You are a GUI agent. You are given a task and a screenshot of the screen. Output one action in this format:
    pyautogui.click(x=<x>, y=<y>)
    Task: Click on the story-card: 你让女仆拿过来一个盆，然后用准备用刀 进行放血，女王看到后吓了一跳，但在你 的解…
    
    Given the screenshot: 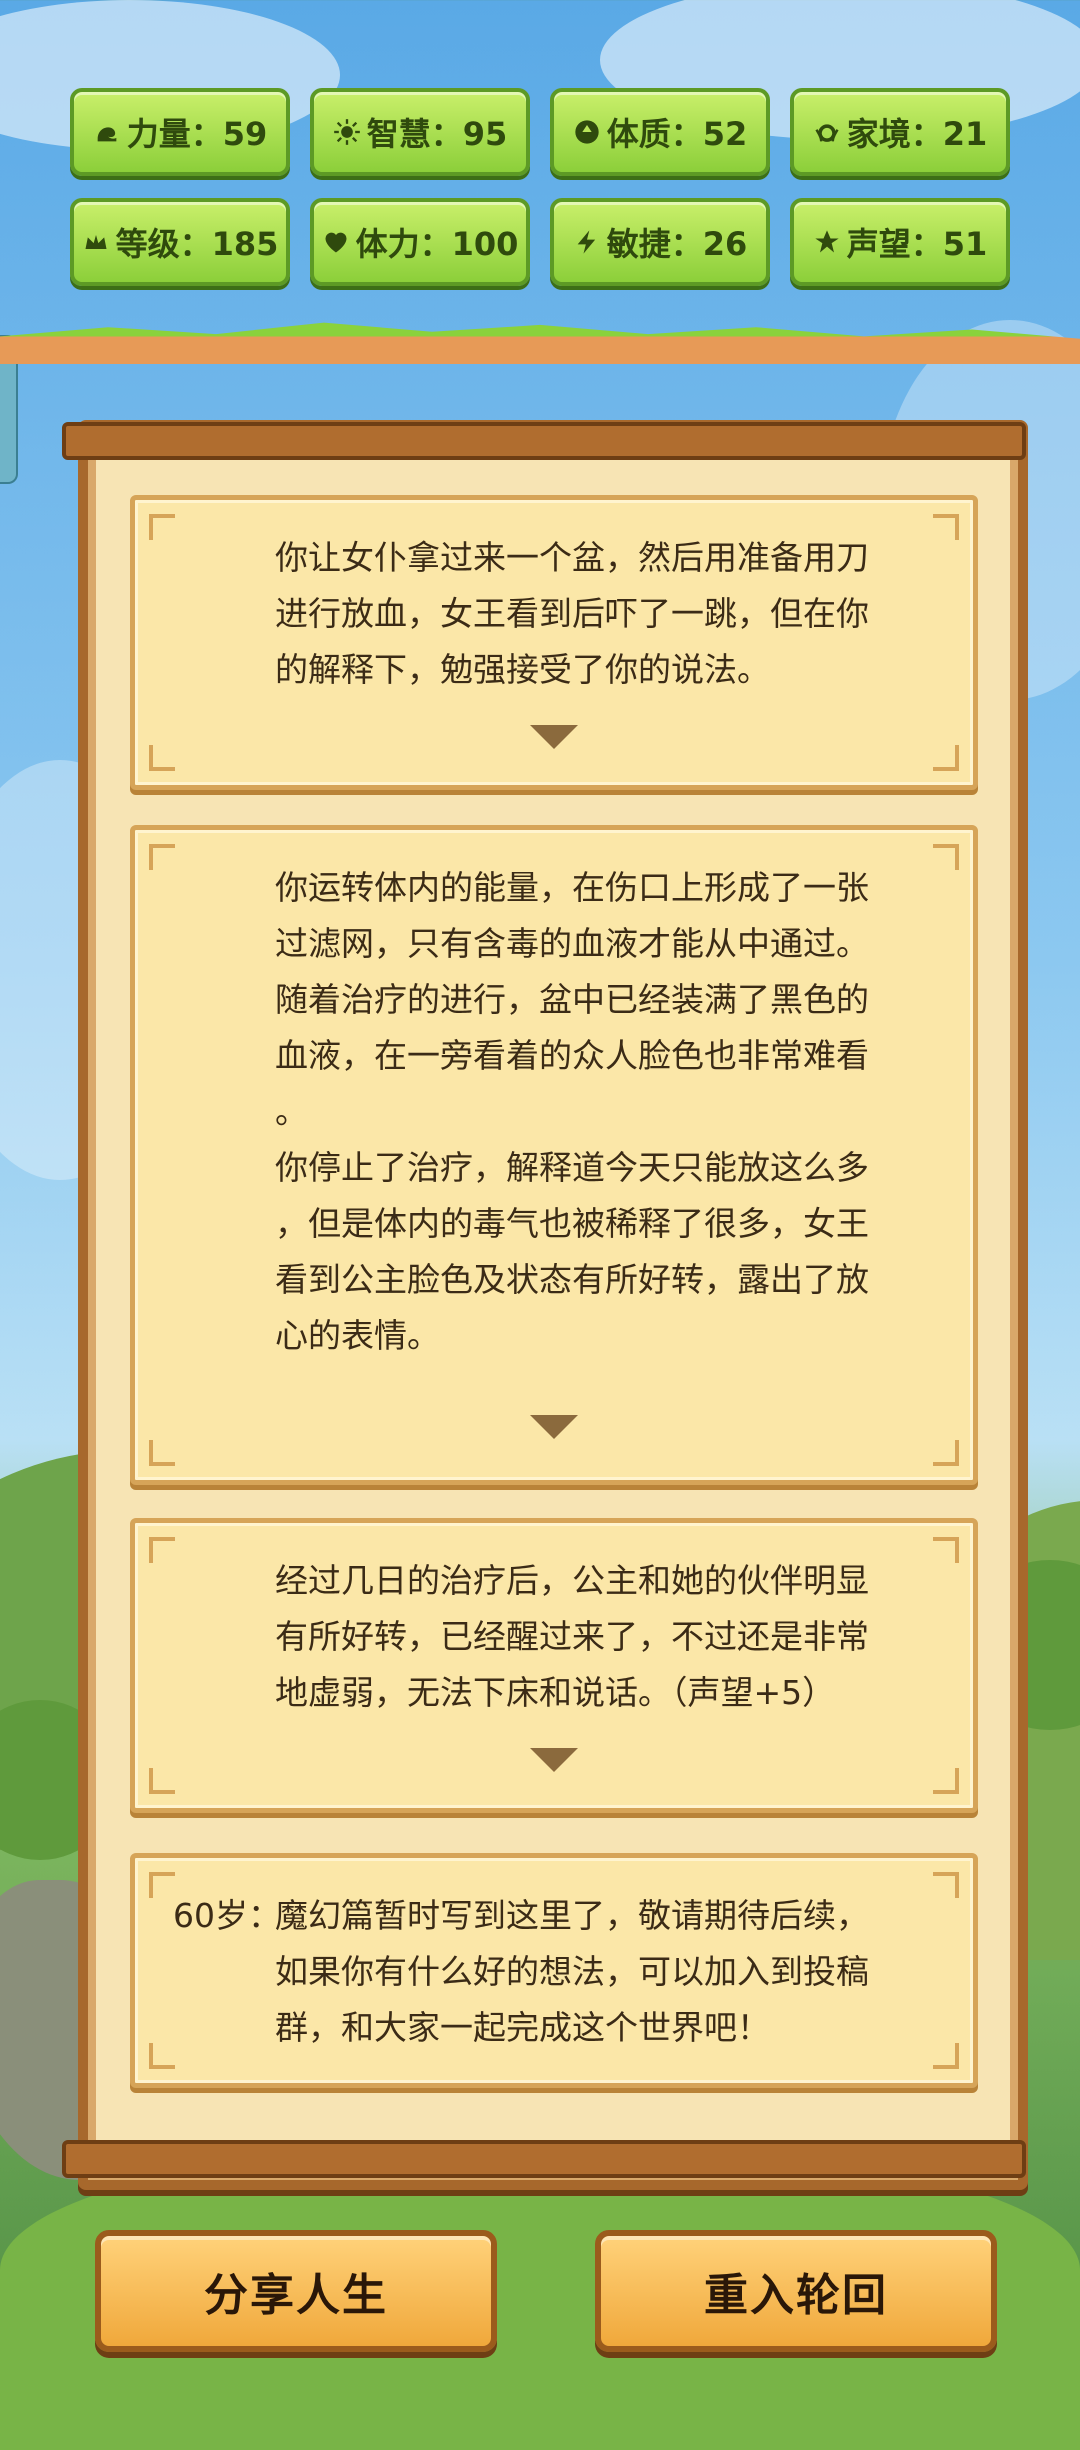 What is the action you would take?
    pyautogui.click(x=554, y=642)
    